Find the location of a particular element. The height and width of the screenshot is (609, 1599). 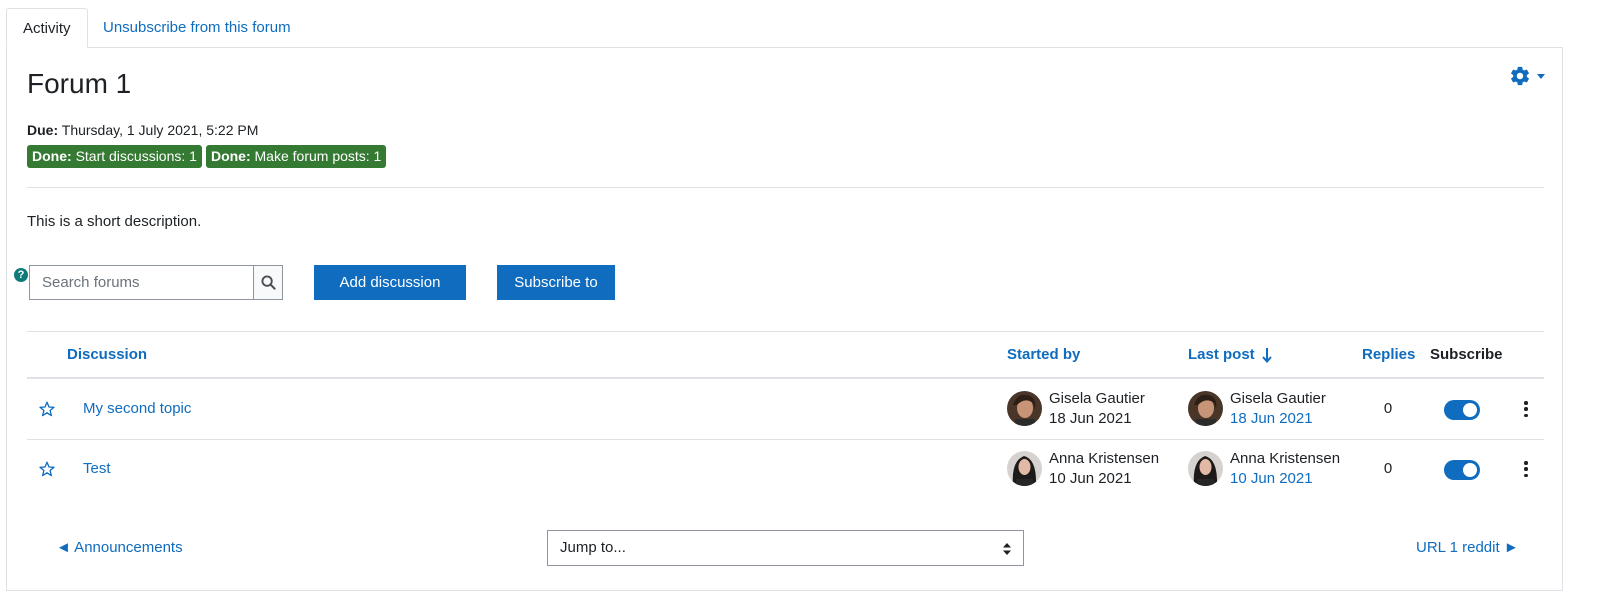

settings-menu-button is located at coordinates (1530, 76).